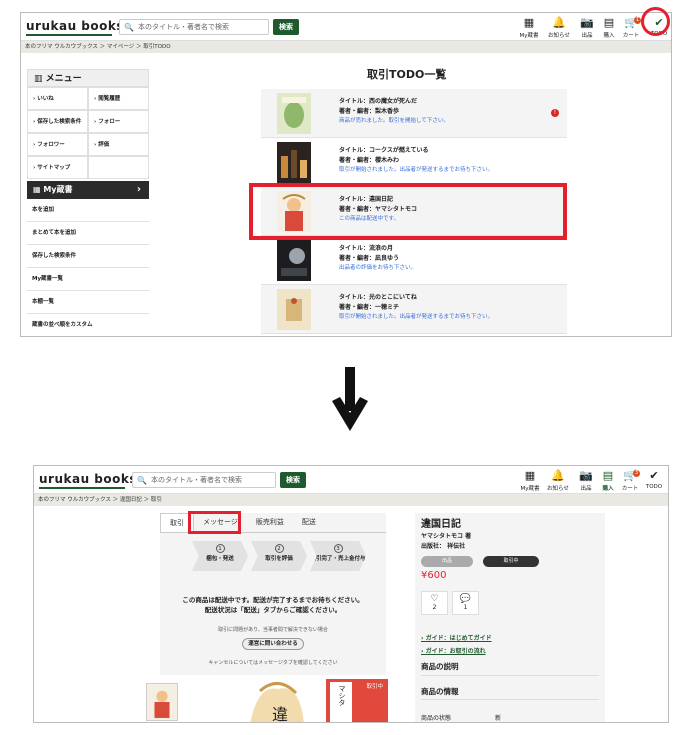  What do you see at coordinates (350, 399) in the screenshot?
I see `arrow-down-icon` at bounding box center [350, 399].